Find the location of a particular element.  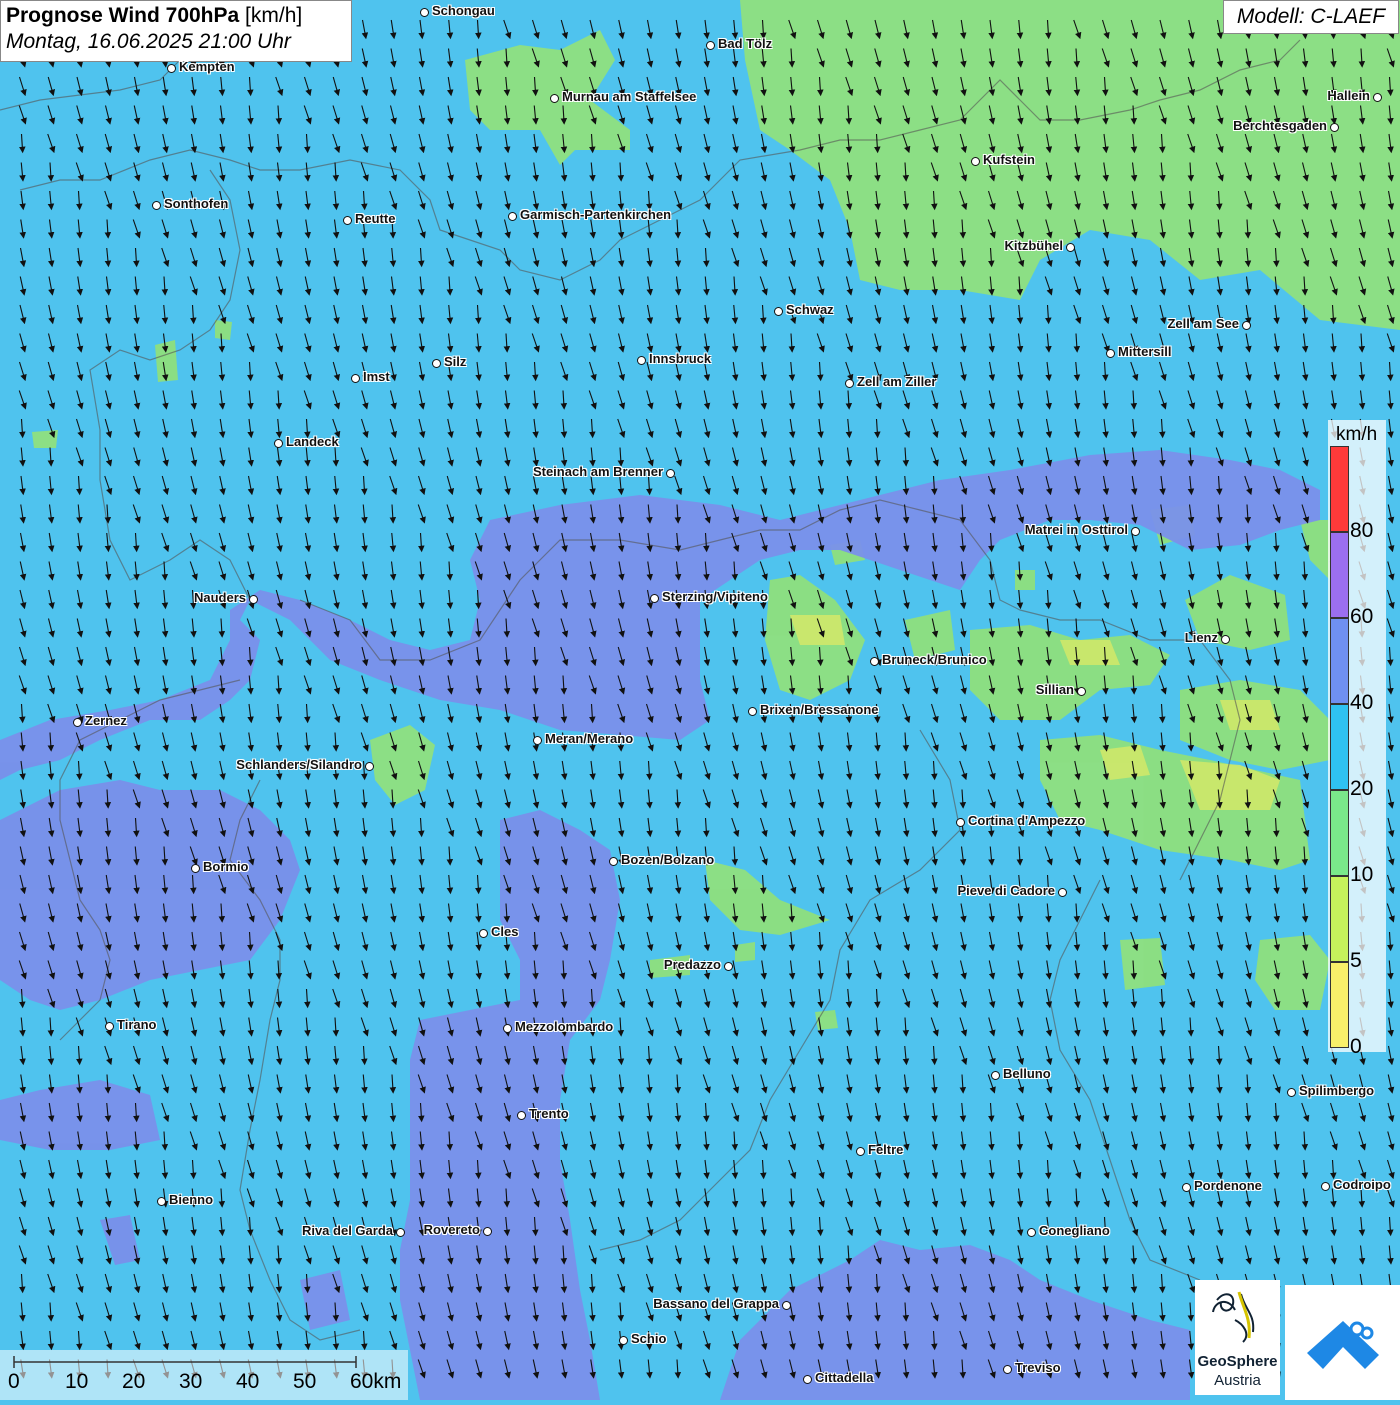

legend-tick-label: 5 is located at coordinates (1356, 960).